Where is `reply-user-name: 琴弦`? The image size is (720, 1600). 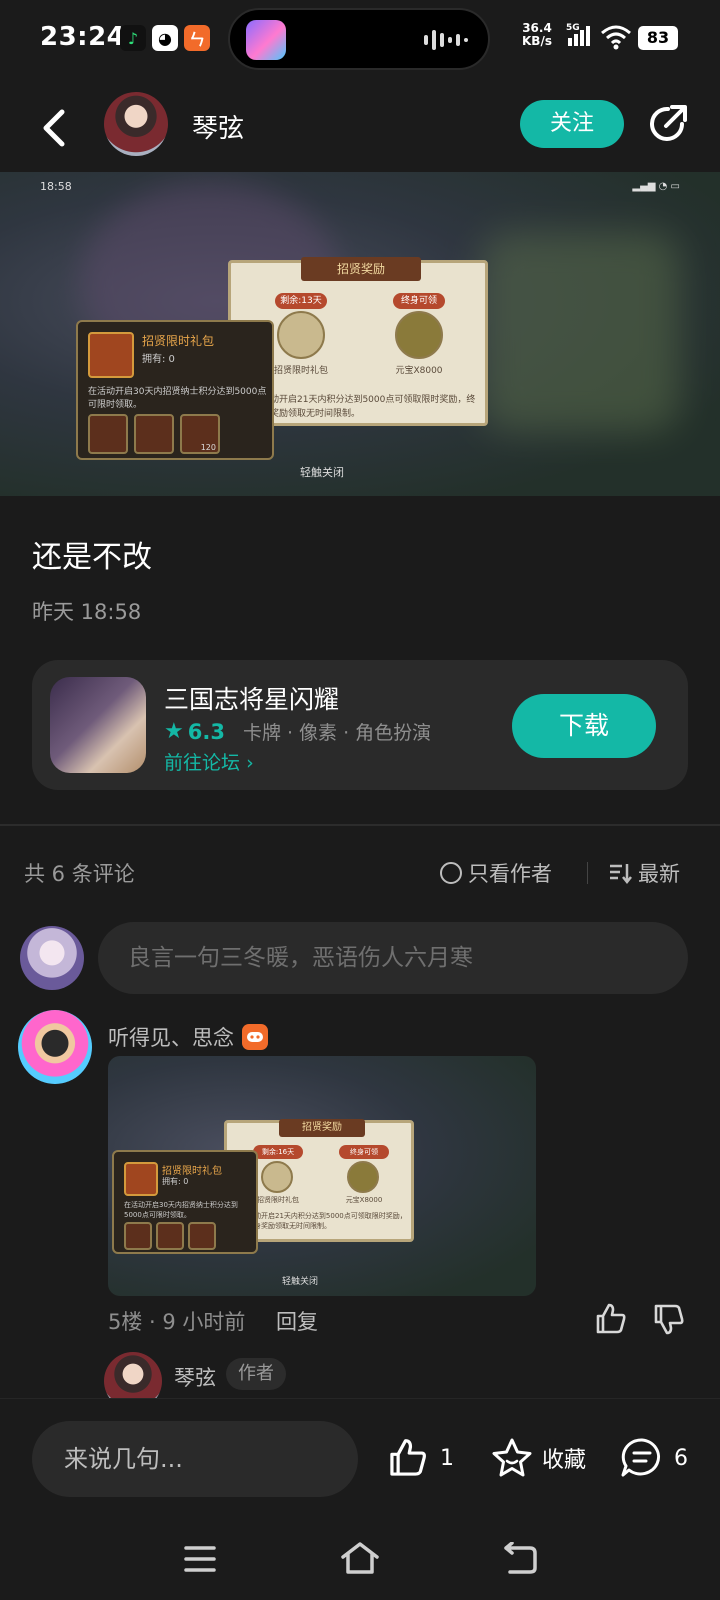 reply-user-name: 琴弦 is located at coordinates (195, 1377).